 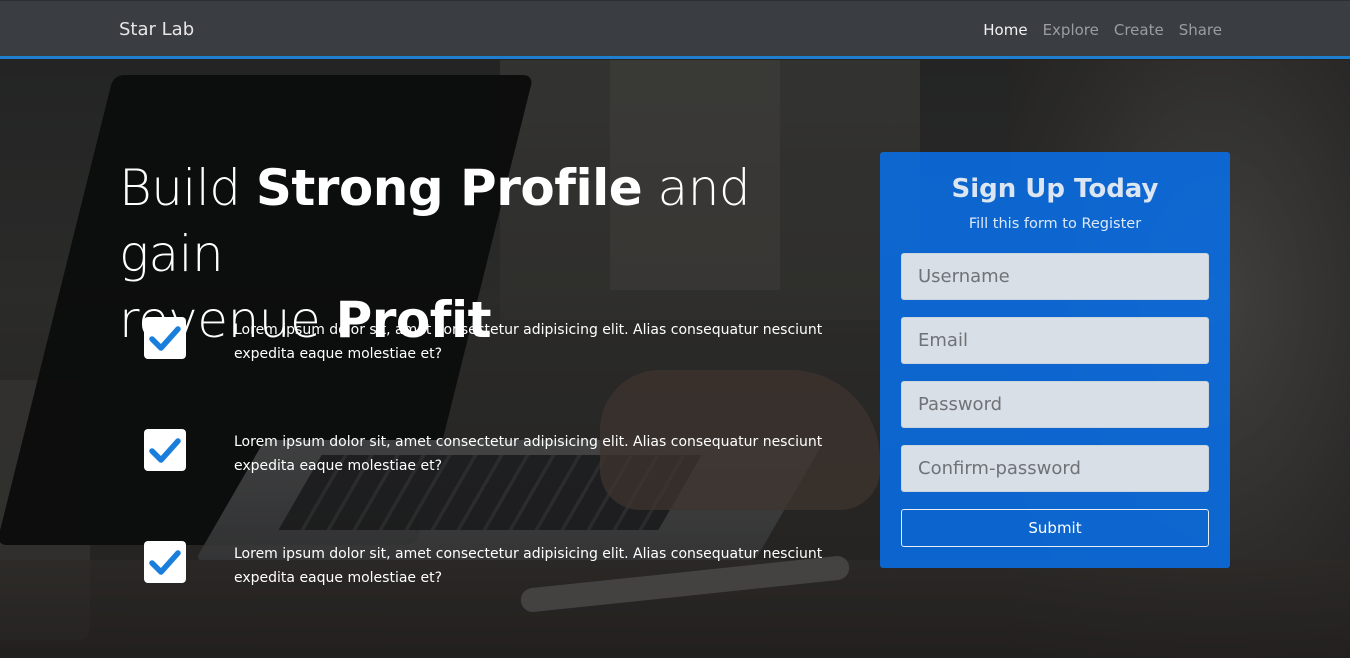 What do you see at coordinates (1139, 30) in the screenshot?
I see `nav-link-create: Create` at bounding box center [1139, 30].